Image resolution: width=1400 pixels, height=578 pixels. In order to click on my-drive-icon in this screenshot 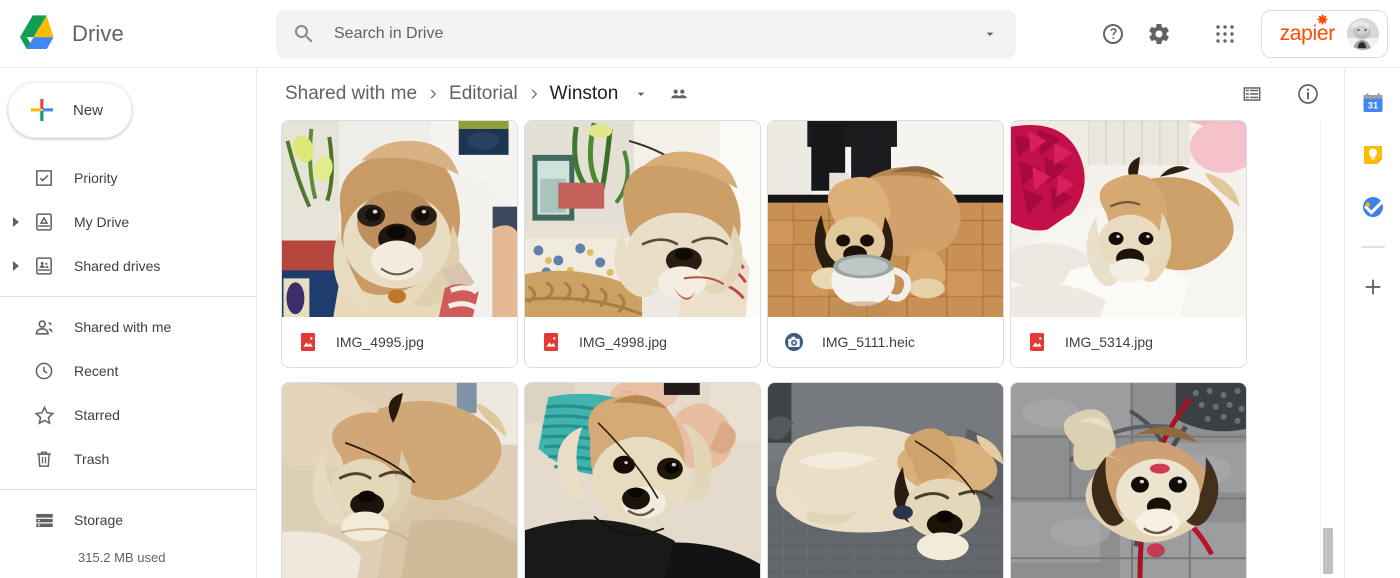, I will do `click(44, 222)`.